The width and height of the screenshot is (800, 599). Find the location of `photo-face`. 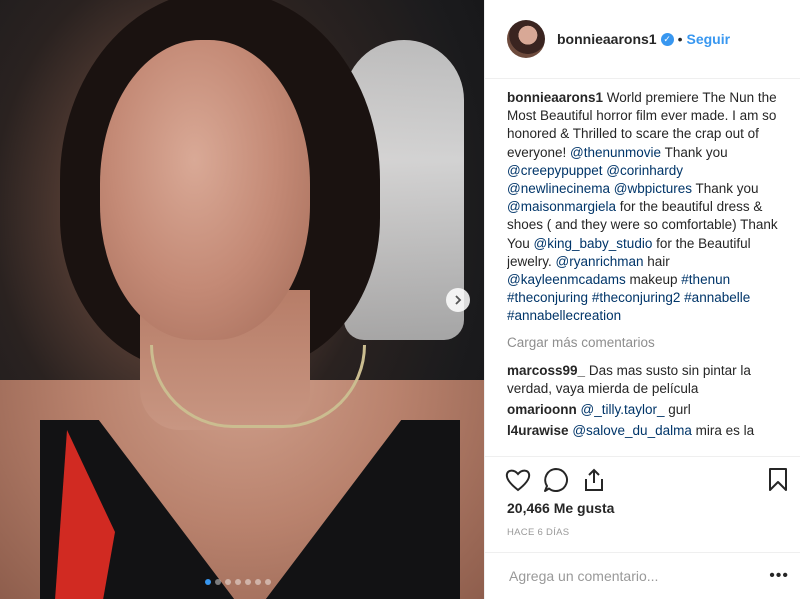

photo-face is located at coordinates (205, 190).